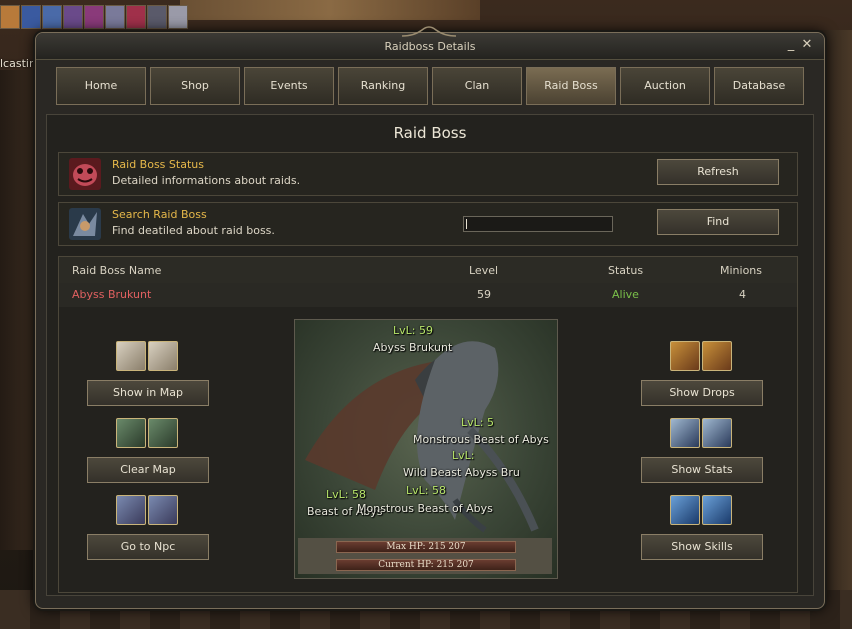  What do you see at coordinates (484, 294) in the screenshot?
I see `boss-level-cell: 59` at bounding box center [484, 294].